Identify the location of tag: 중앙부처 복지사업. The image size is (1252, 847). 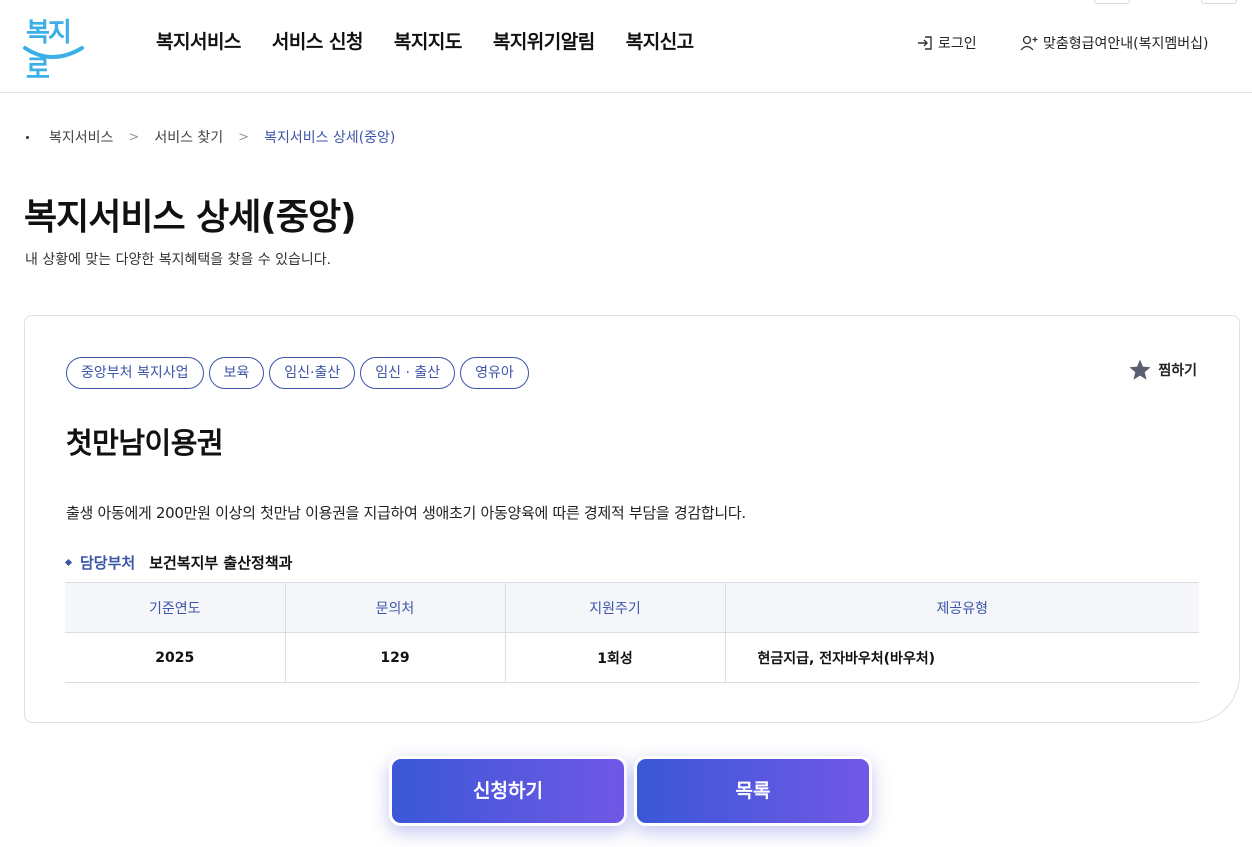
(135, 373).